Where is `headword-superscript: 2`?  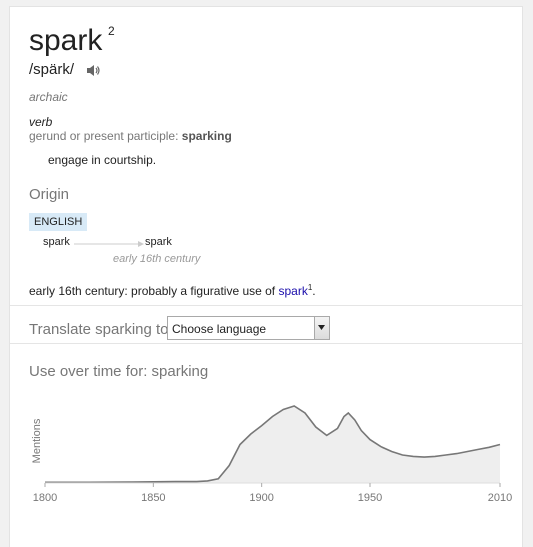 headword-superscript: 2 is located at coordinates (111, 31).